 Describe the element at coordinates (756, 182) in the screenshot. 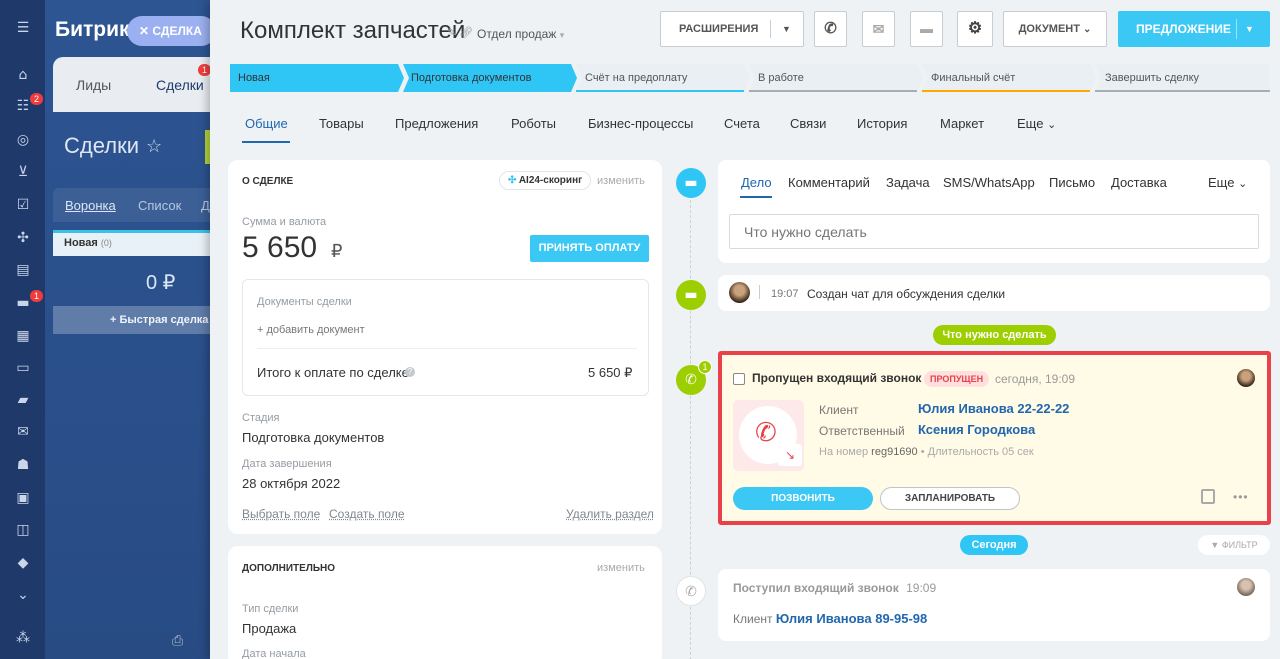

I see `composer-tab-activity: Дело` at that location.